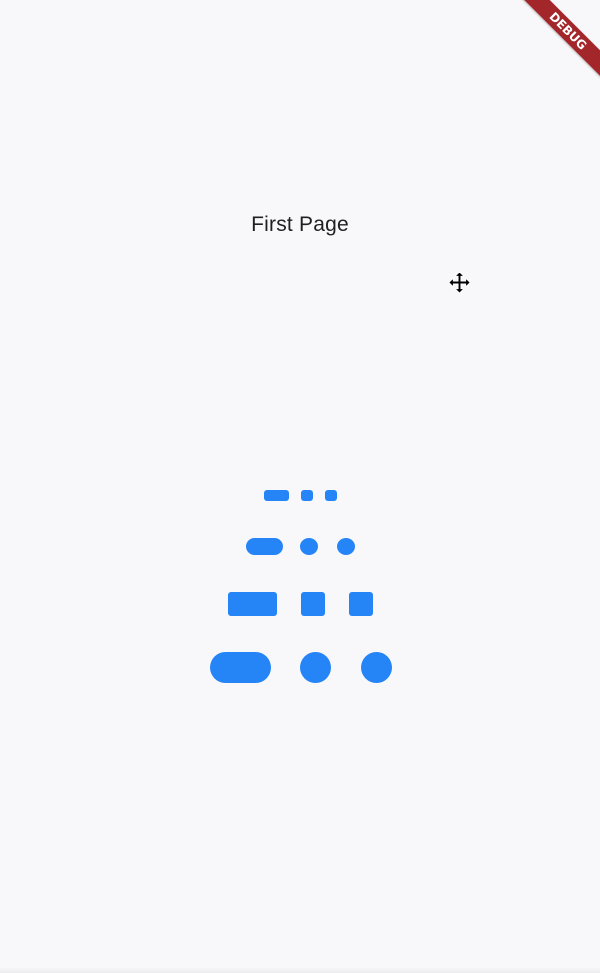  What do you see at coordinates (276, 495) in the screenshot?
I see `indicator-row-1-active-dot` at bounding box center [276, 495].